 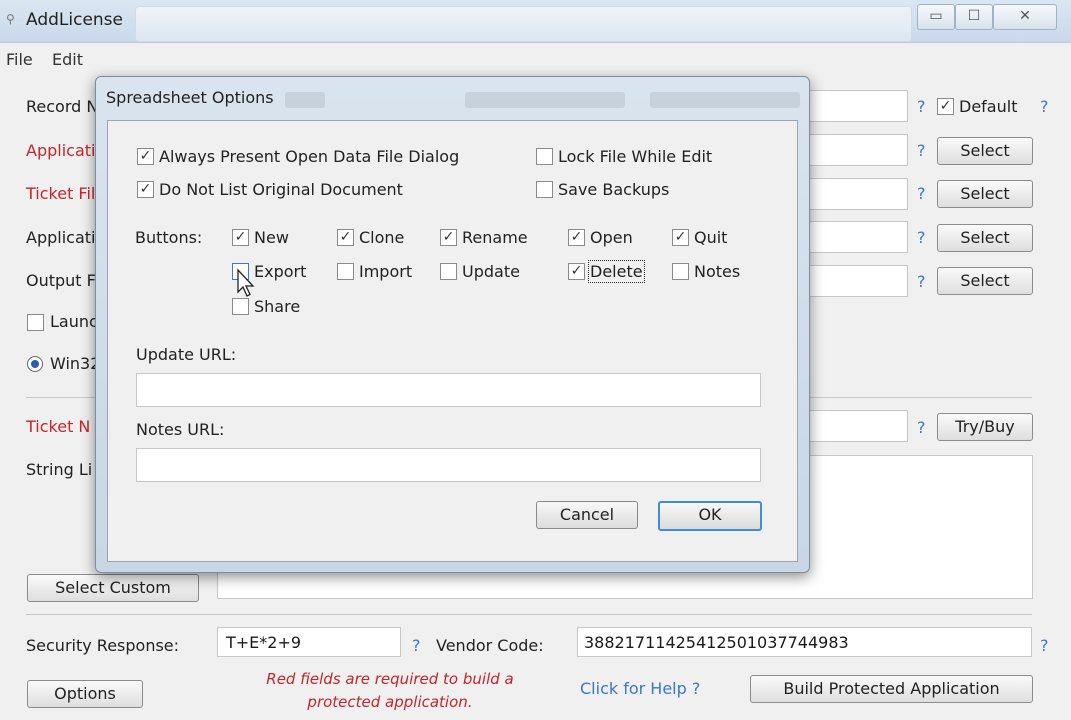 I want to click on do-not-list-checkbox: ✓, so click(x=145, y=189).